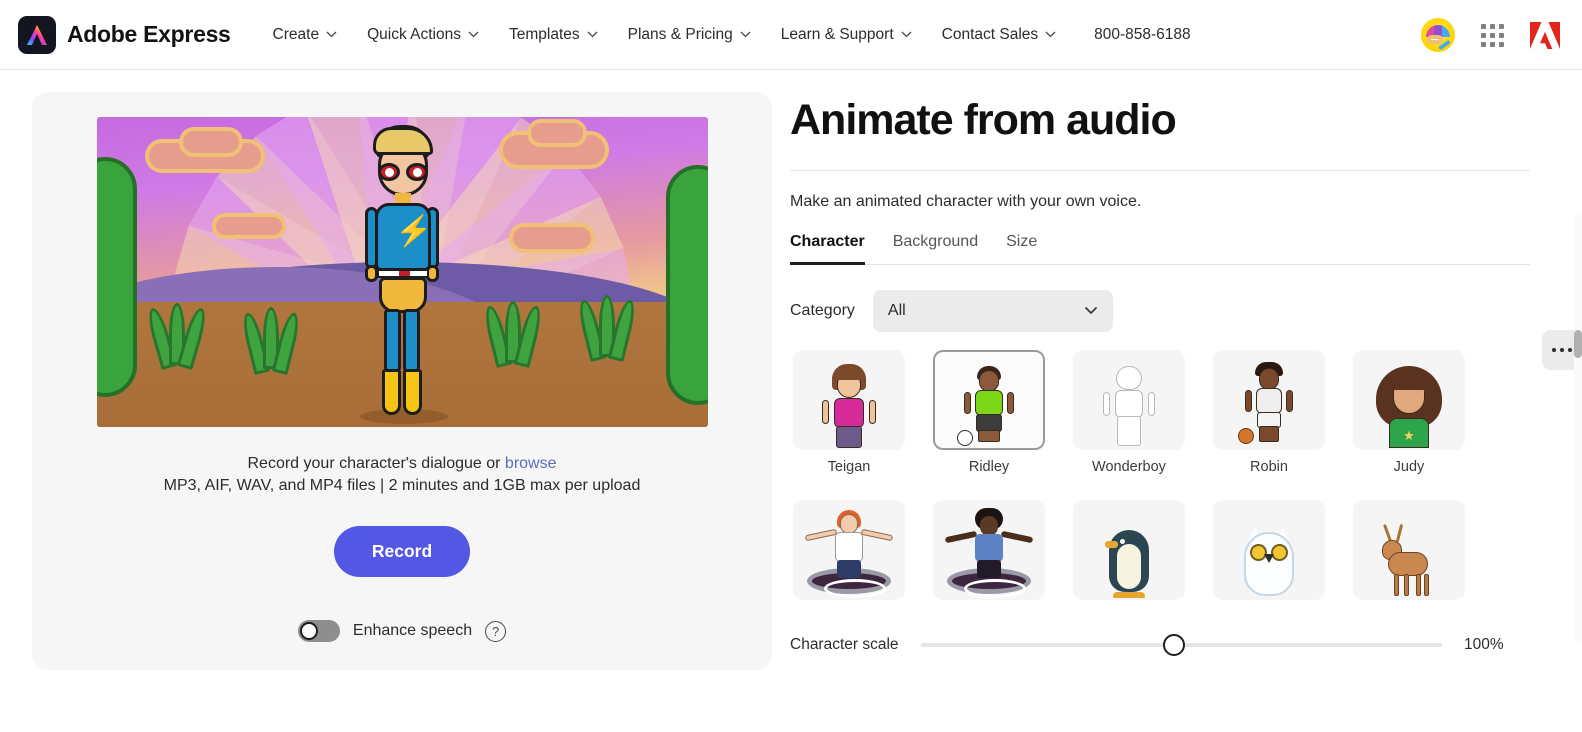  What do you see at coordinates (822, 310) in the screenshot?
I see `category-label: Category` at bounding box center [822, 310].